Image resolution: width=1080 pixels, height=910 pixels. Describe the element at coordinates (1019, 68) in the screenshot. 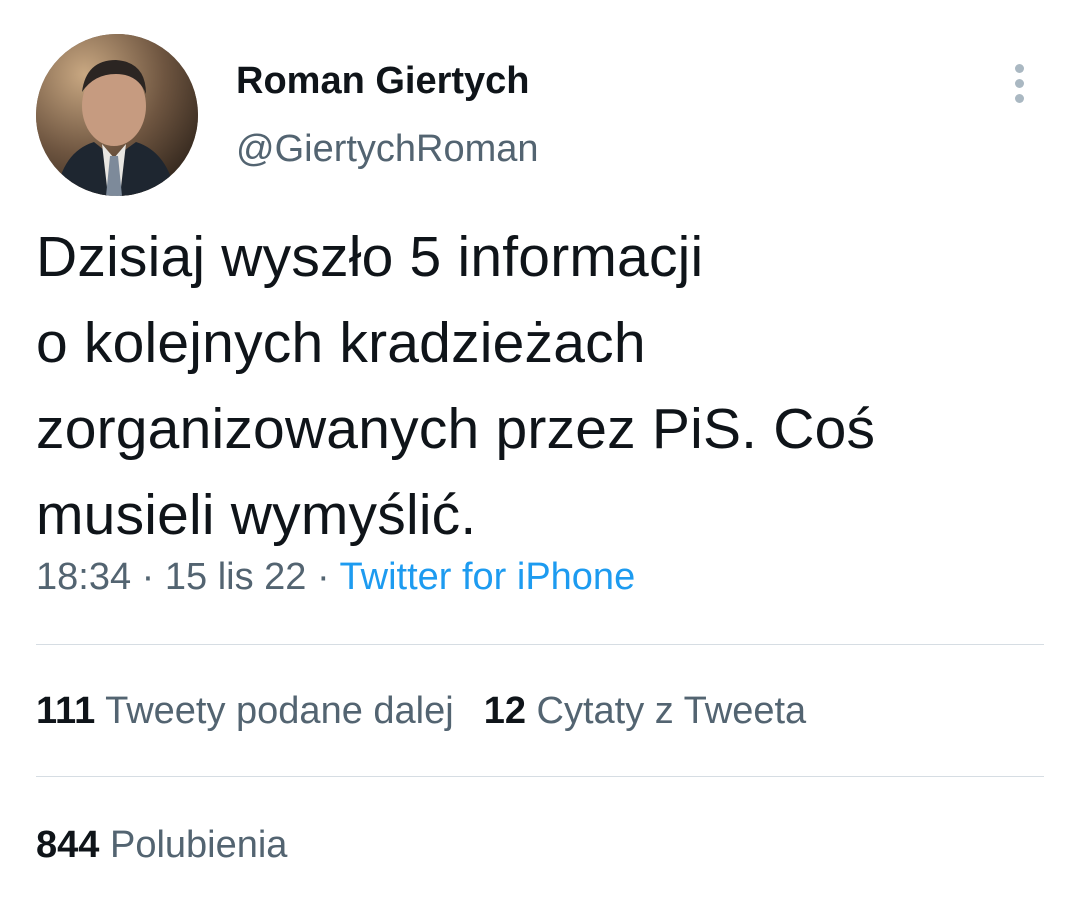

I see `more-vertical-icon` at that location.